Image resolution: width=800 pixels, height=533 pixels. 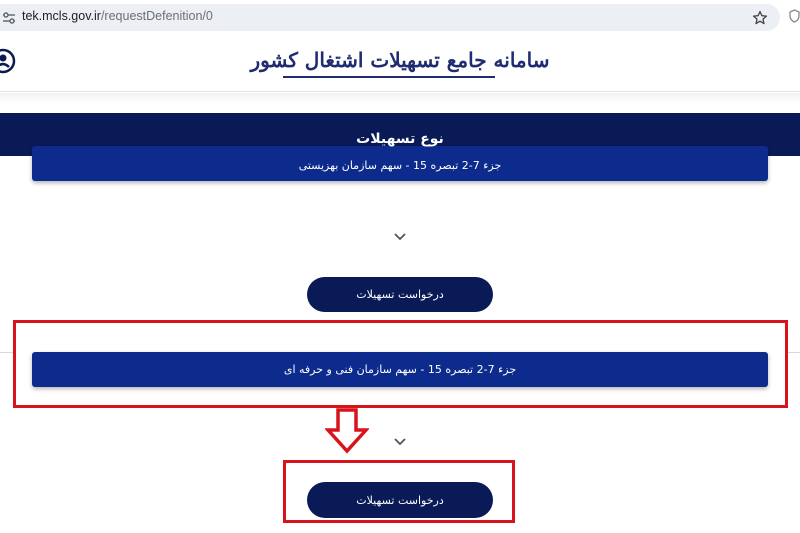 I want to click on highlight-box, so click(x=399, y=491).